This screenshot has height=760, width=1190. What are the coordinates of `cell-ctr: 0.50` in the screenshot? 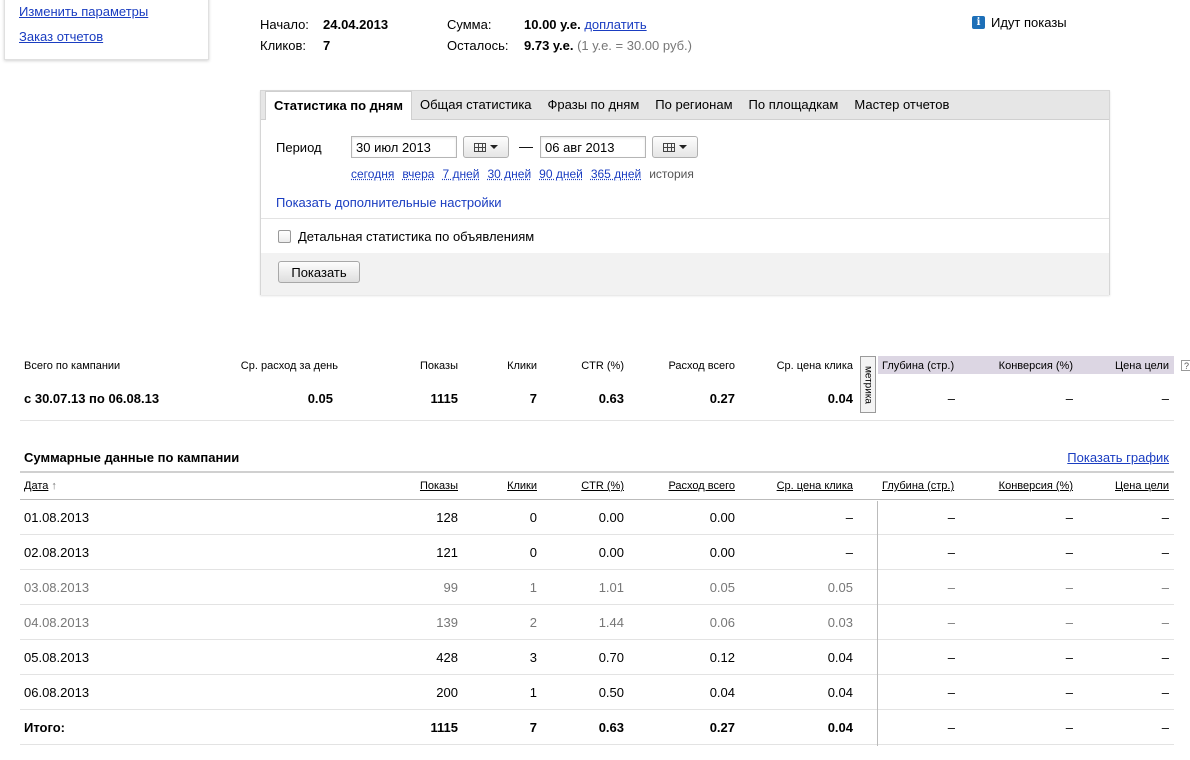 It's located at (611, 692).